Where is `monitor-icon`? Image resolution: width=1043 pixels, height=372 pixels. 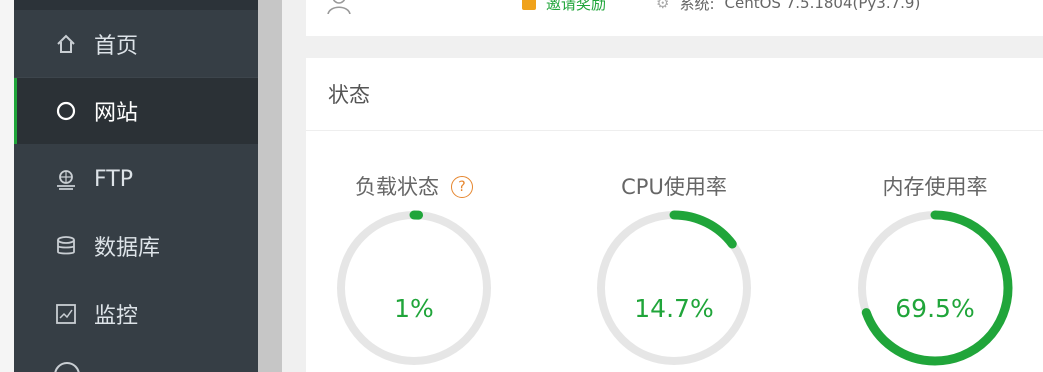
monitor-icon is located at coordinates (66, 314).